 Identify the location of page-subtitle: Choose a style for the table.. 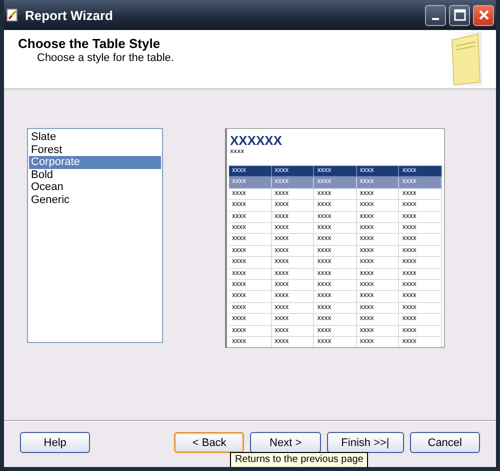
(105, 58).